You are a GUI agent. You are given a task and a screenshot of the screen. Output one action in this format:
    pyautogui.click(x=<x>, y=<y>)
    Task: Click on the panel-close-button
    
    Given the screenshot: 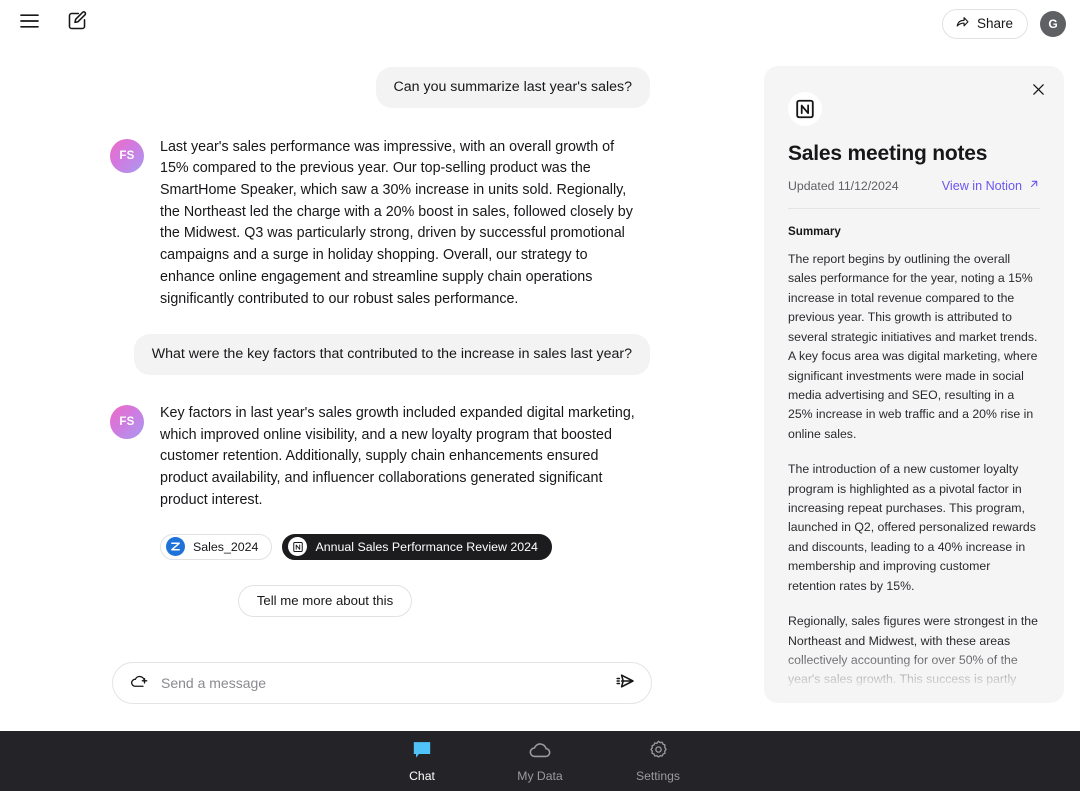 What is the action you would take?
    pyautogui.click(x=1038, y=92)
    